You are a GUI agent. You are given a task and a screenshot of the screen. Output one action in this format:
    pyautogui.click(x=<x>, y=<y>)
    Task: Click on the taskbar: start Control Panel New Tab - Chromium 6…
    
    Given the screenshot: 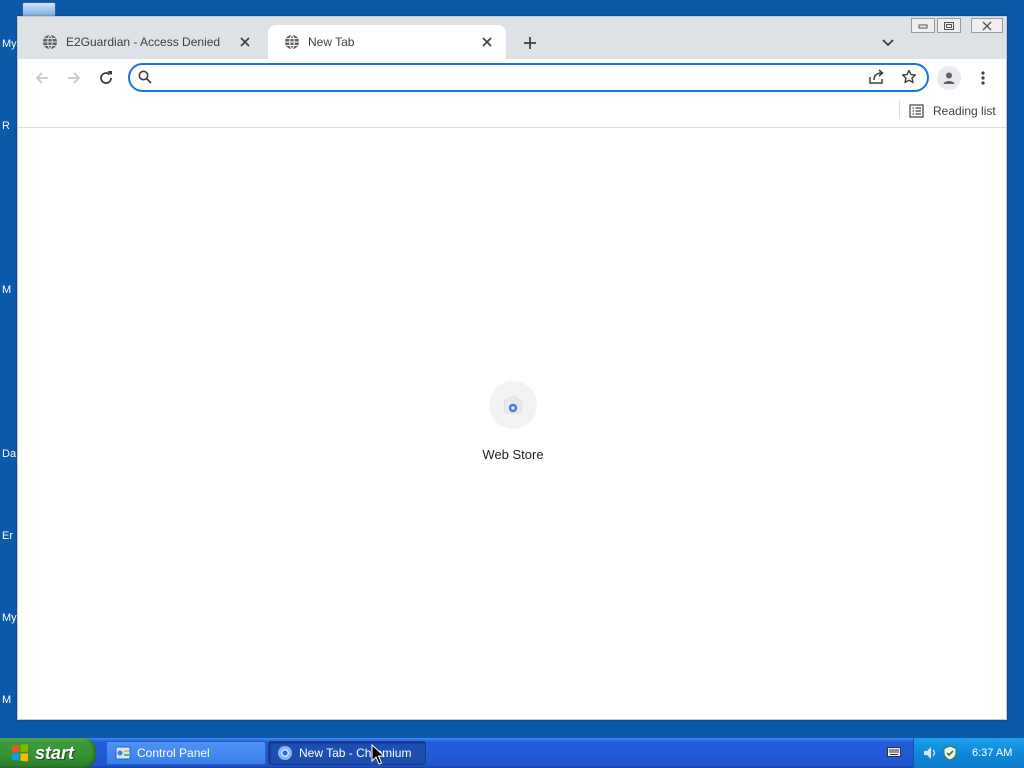 What is the action you would take?
    pyautogui.click(x=512, y=753)
    